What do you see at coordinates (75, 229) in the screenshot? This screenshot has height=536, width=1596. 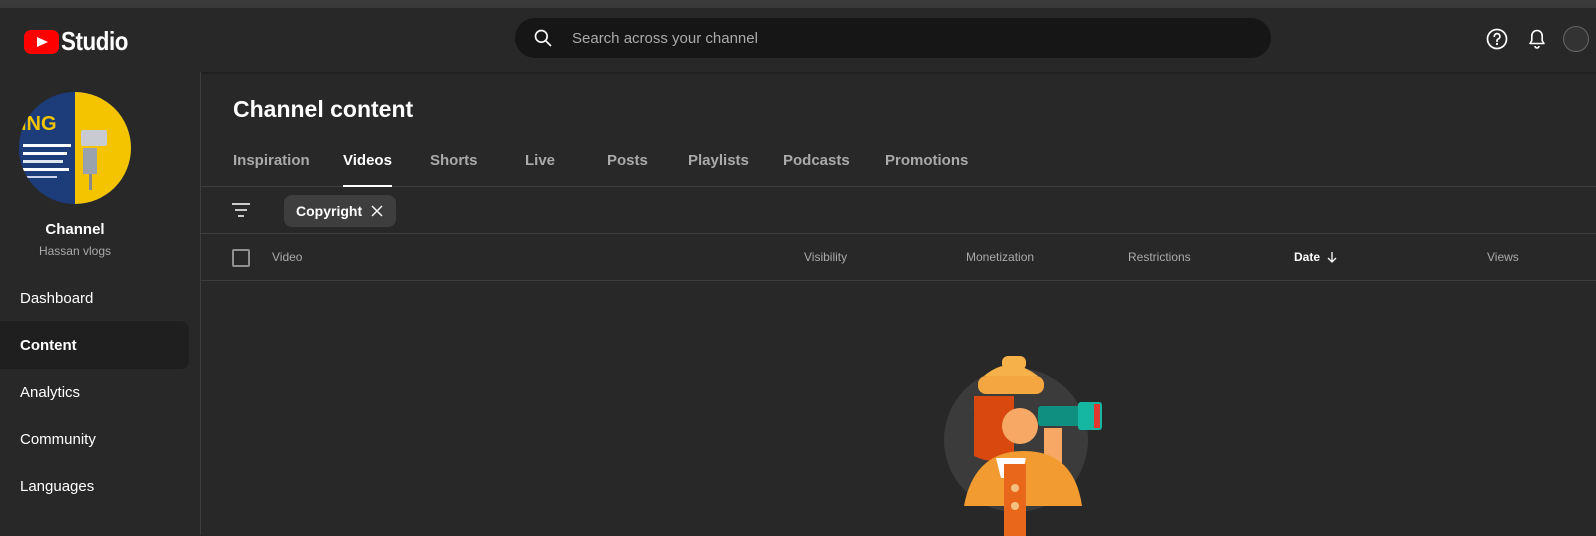 I see `channel-label: Channel` at bounding box center [75, 229].